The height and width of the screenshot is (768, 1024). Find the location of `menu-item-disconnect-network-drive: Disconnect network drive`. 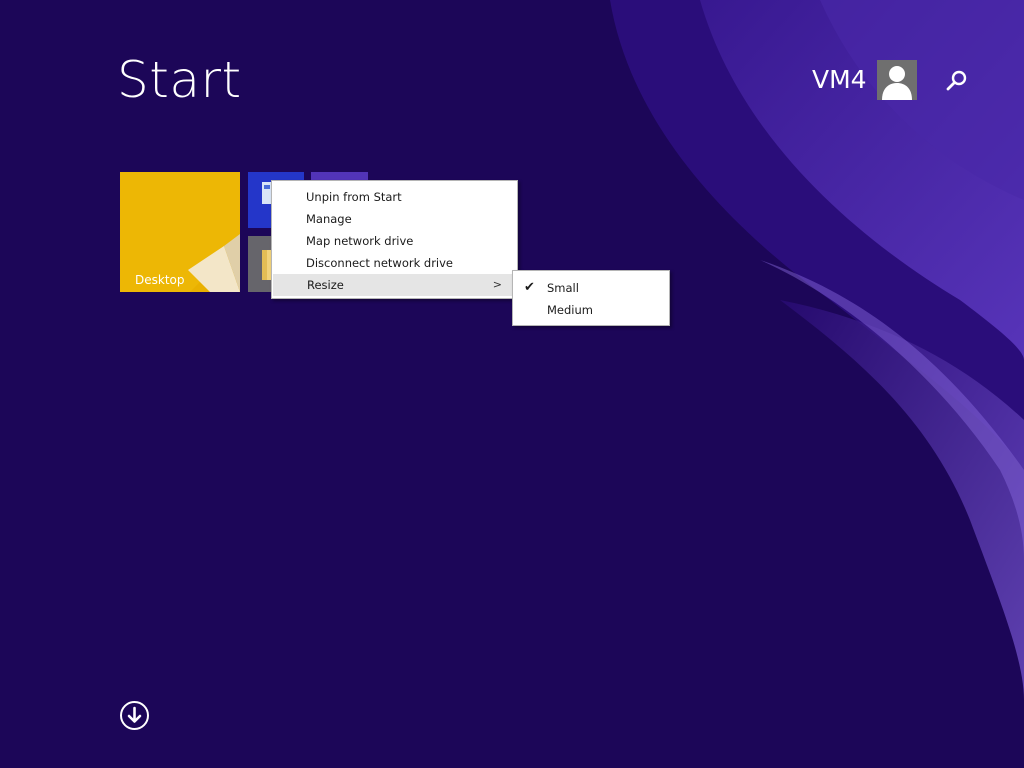

menu-item-disconnect-network-drive: Disconnect network drive is located at coordinates (394, 263).